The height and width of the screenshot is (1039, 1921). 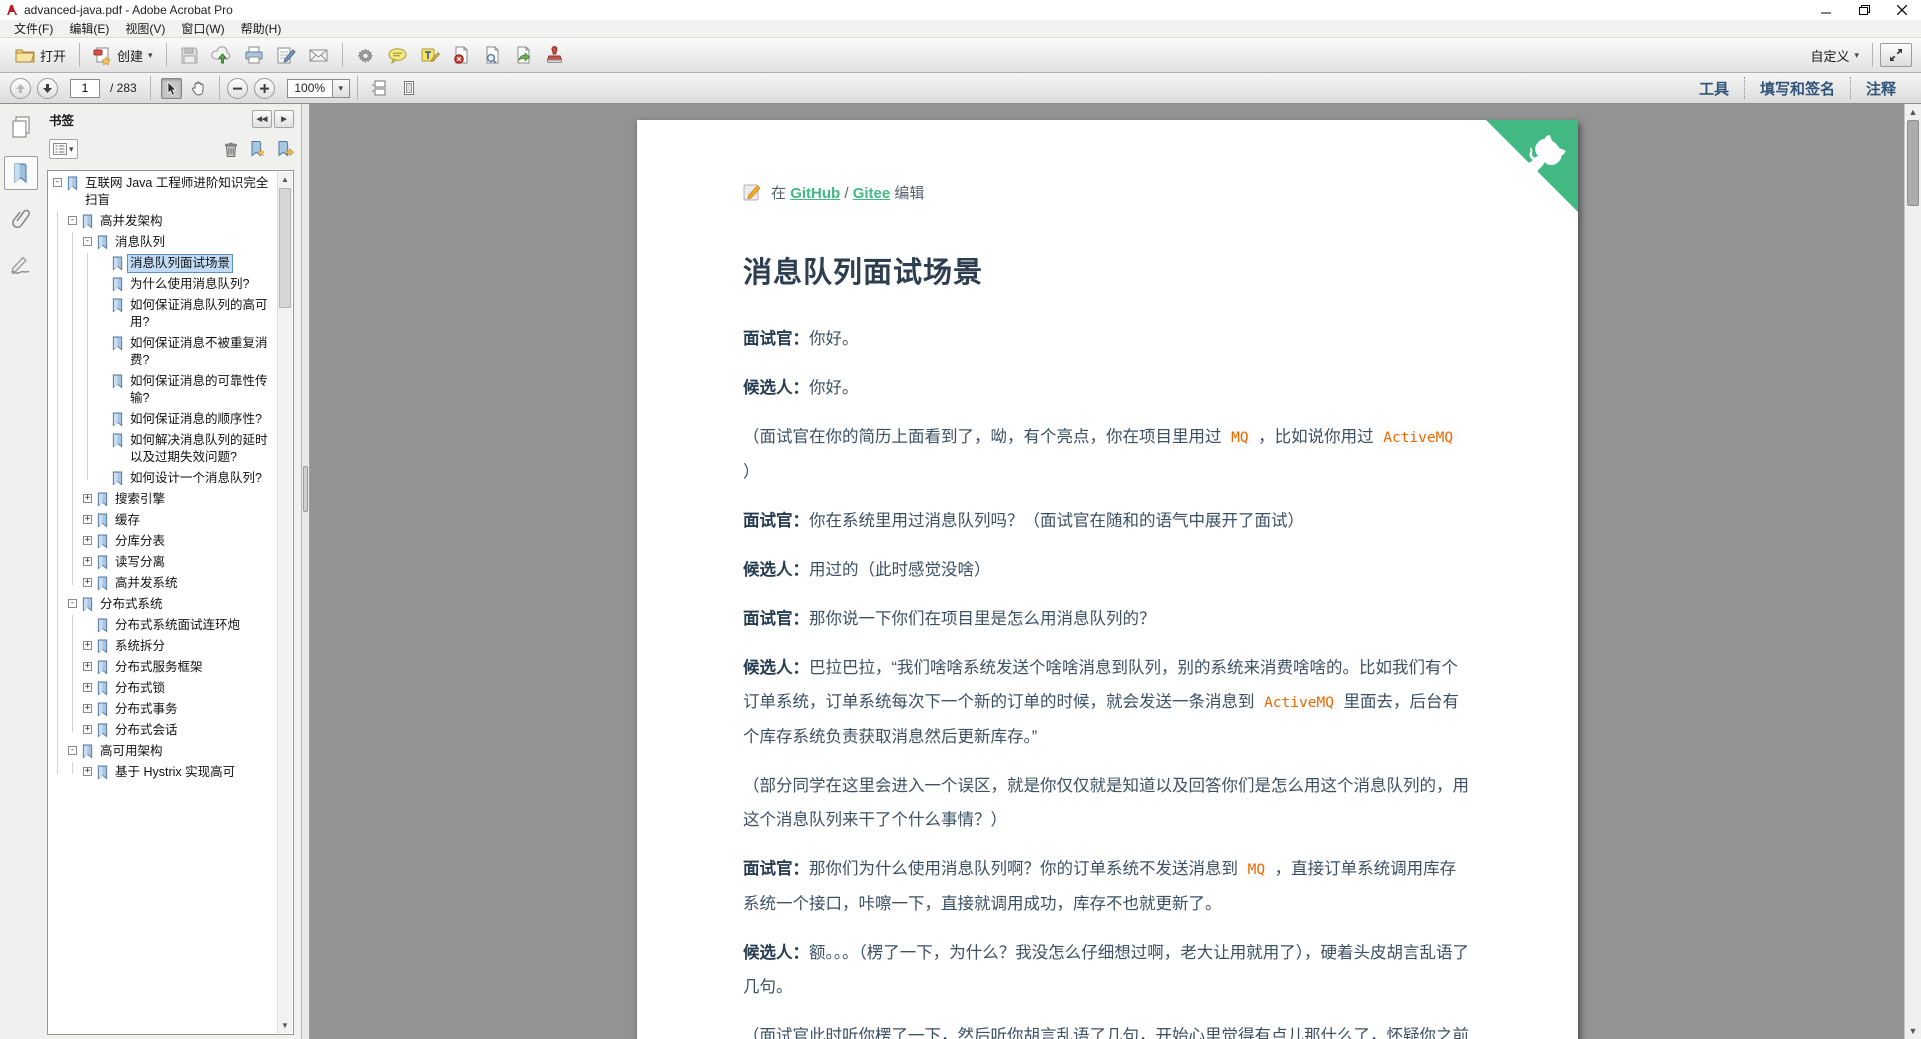 What do you see at coordinates (231, 149) in the screenshot?
I see `delete-bookmark-button` at bounding box center [231, 149].